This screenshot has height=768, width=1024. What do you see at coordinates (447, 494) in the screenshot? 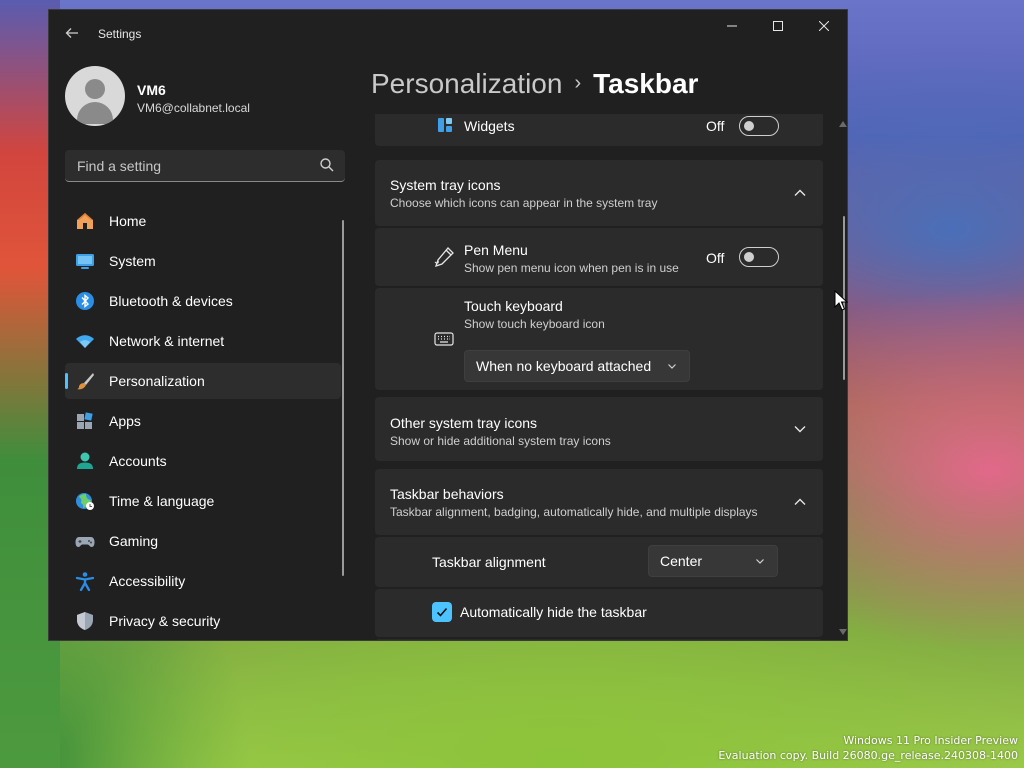
I see `taskbar-behaviors-title: Taskbar behaviors` at bounding box center [447, 494].